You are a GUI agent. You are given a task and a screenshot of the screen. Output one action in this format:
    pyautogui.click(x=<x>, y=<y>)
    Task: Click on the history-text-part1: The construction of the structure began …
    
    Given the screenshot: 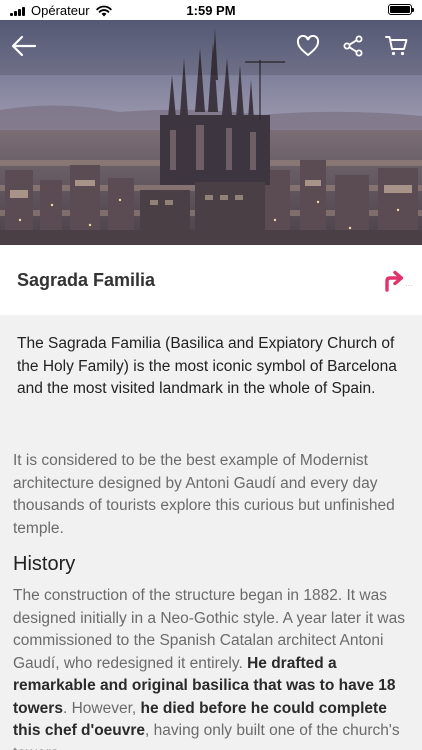 What is the action you would take?
    pyautogui.click(x=209, y=629)
    